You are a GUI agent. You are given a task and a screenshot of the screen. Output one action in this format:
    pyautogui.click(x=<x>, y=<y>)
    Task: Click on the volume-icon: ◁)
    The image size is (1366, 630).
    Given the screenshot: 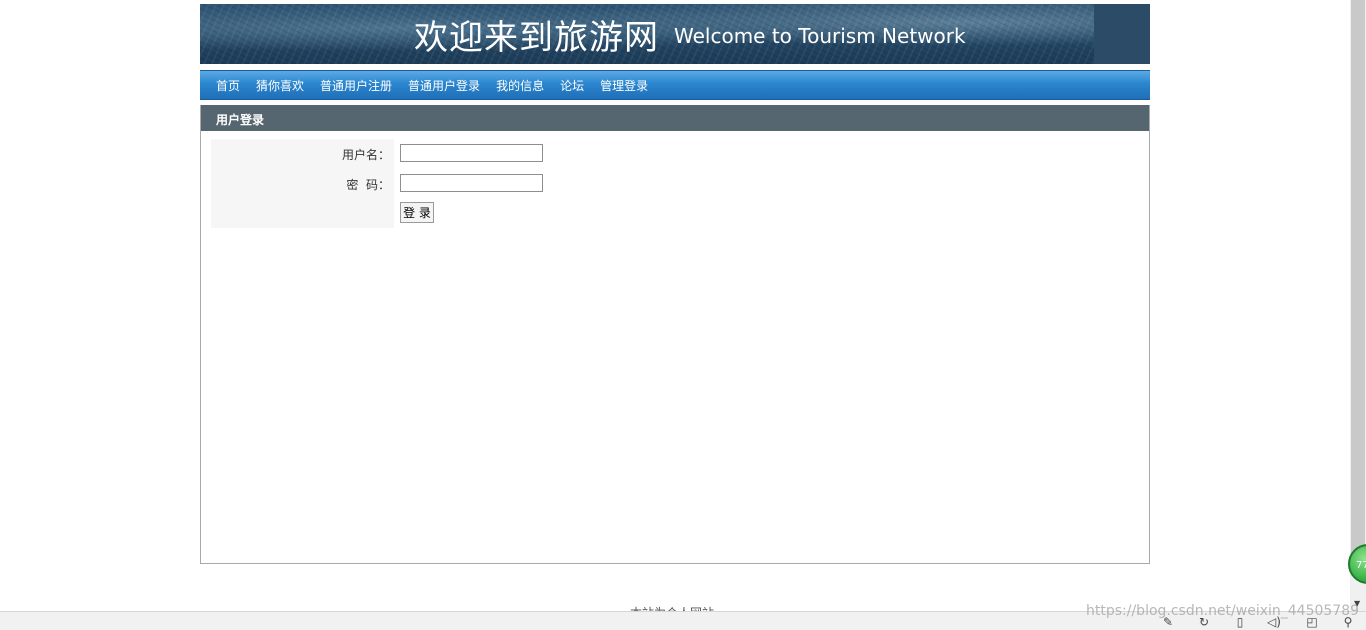 What is the action you would take?
    pyautogui.click(x=1274, y=622)
    